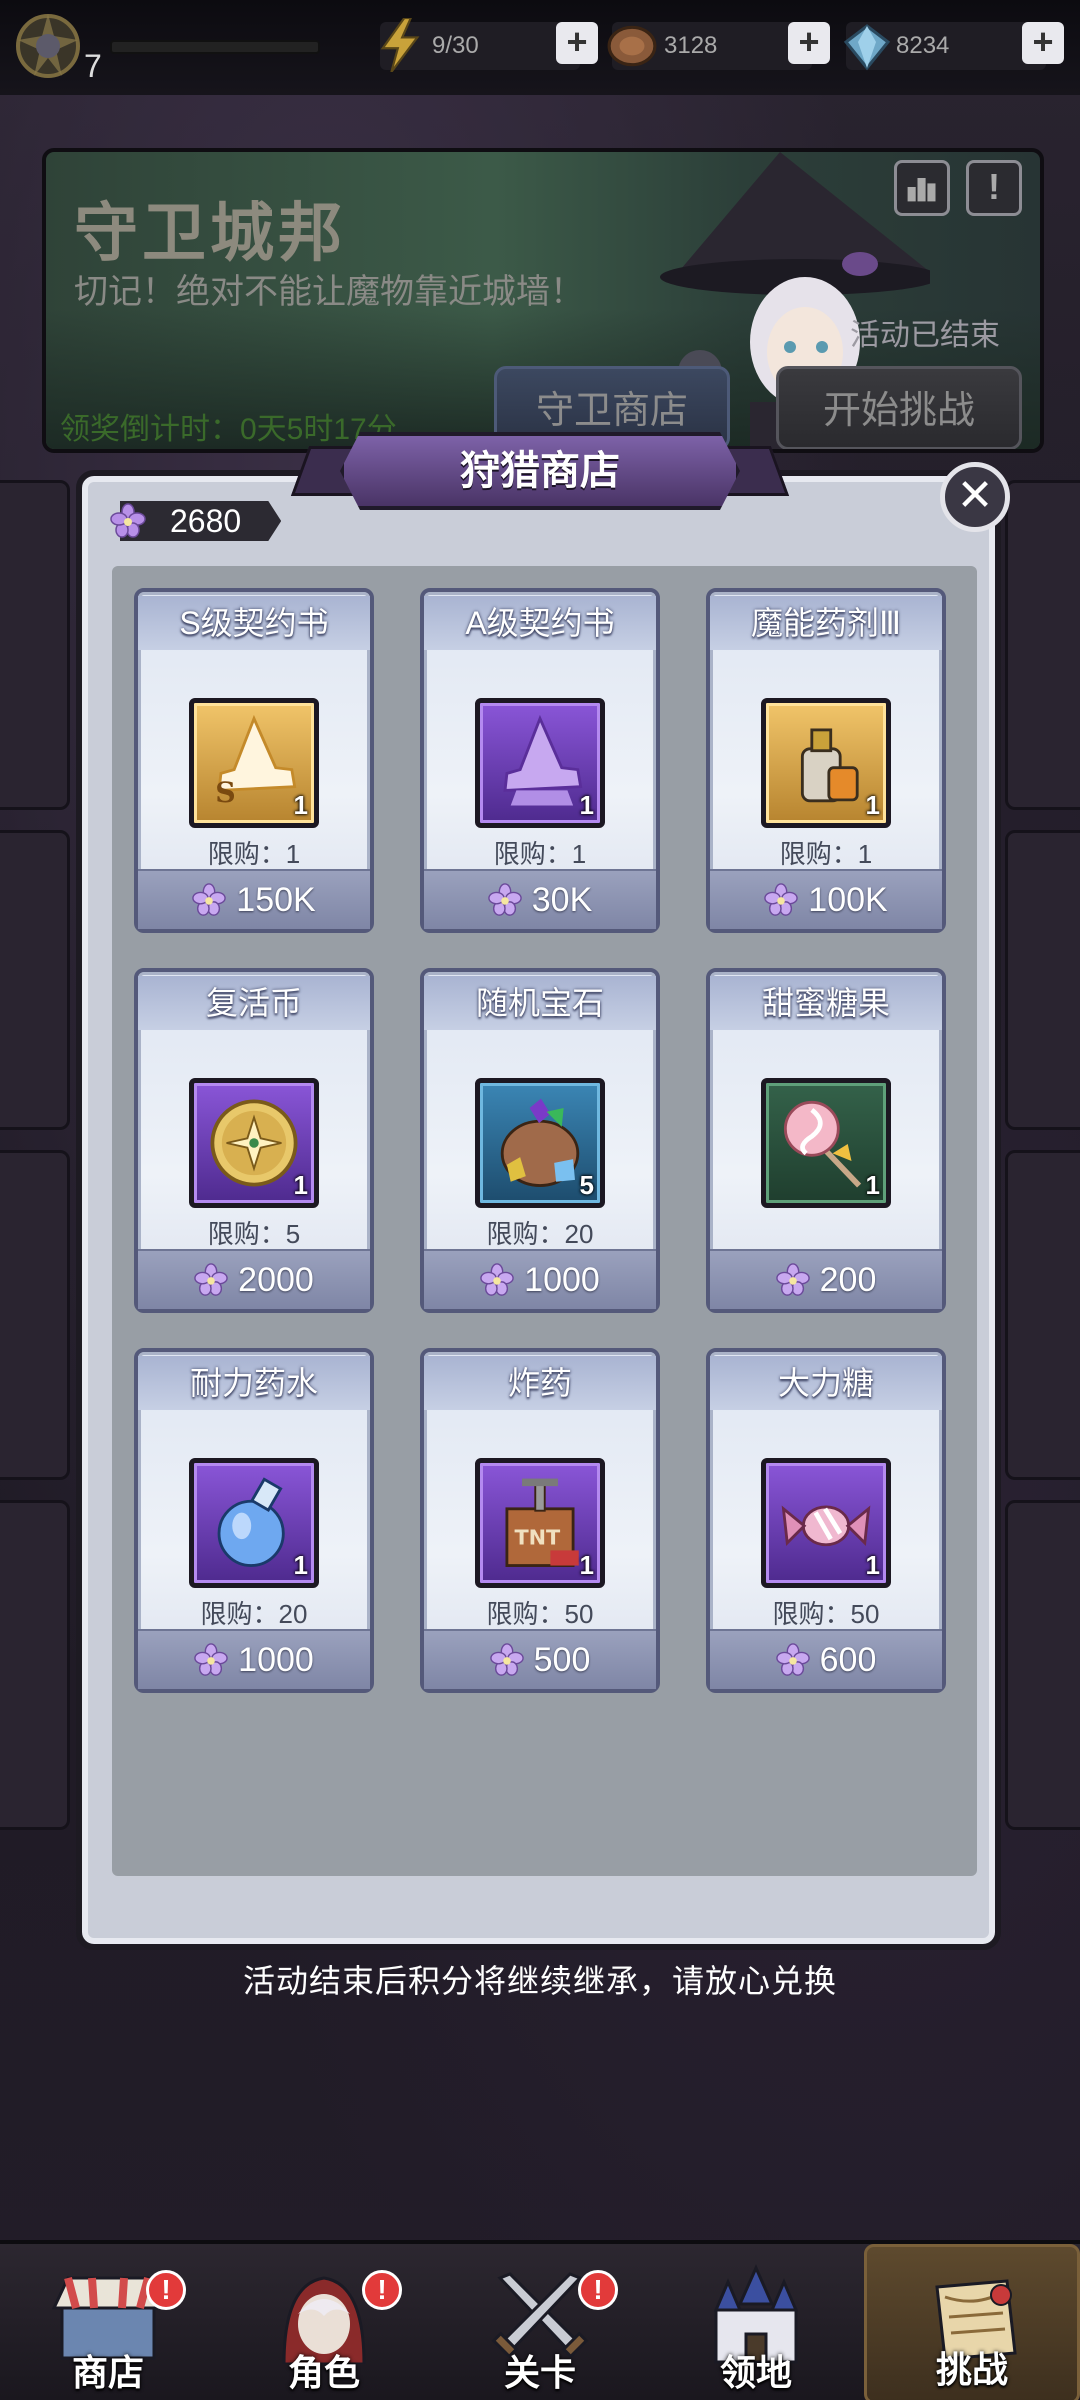  I want to click on start-challenge-button: 开始挑战, so click(899, 407).